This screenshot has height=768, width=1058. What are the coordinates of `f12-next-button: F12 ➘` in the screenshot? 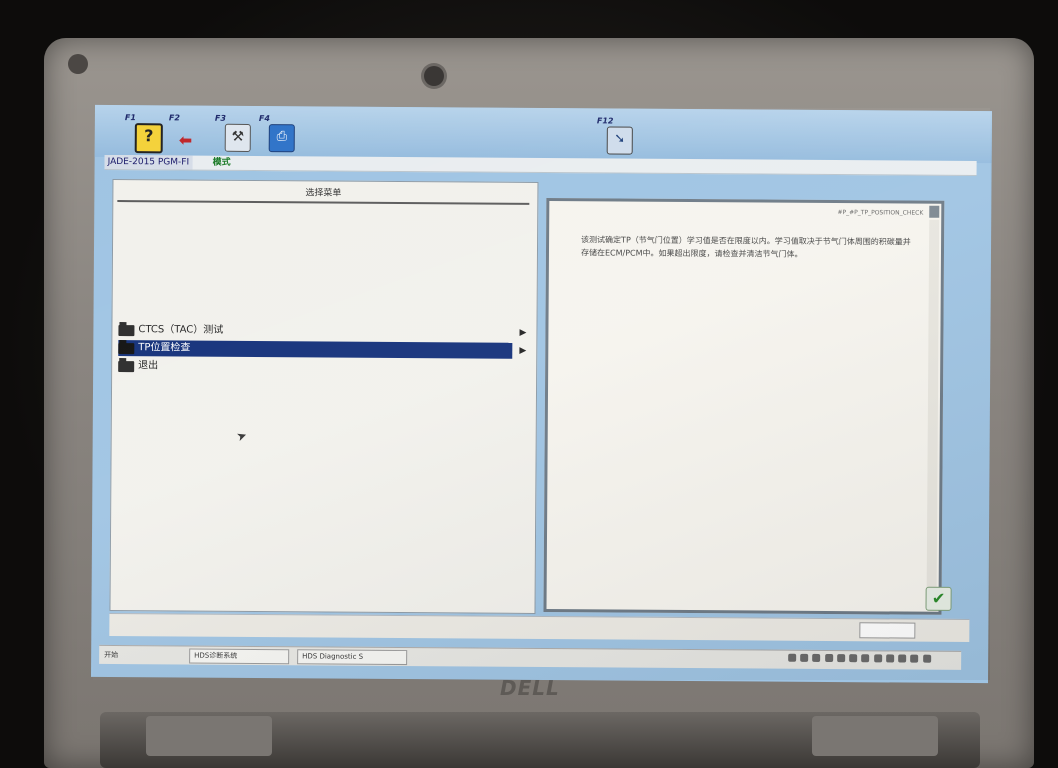 It's located at (615, 137).